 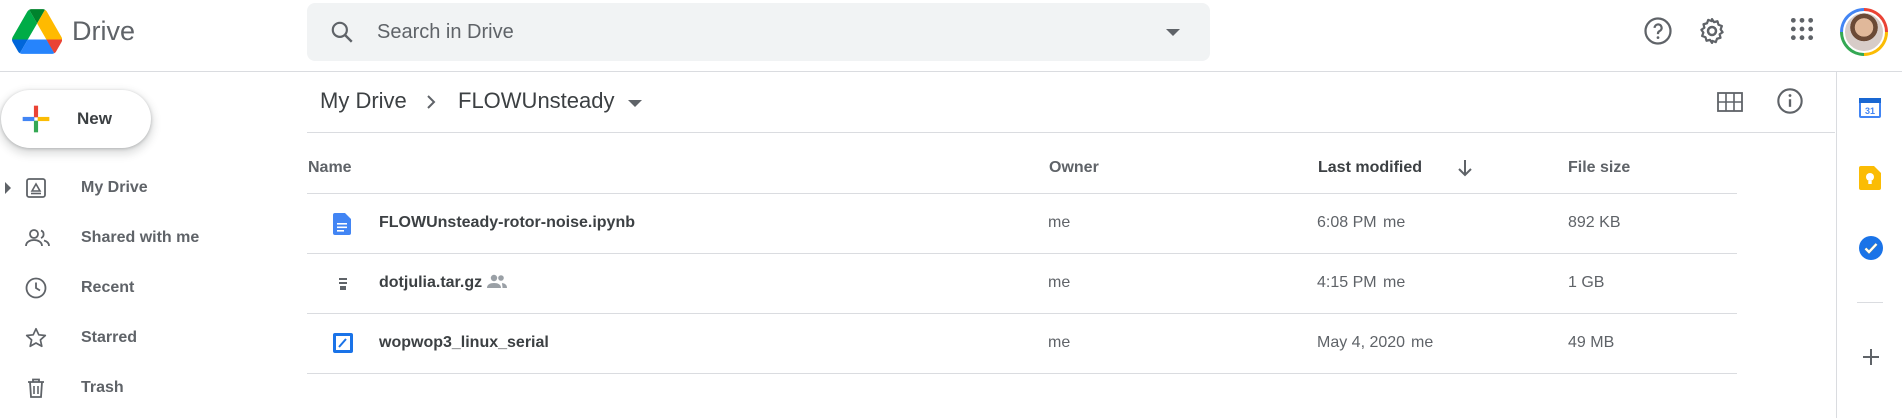 What do you see at coordinates (1022, 284) in the screenshot?
I see `table-row: dotjulia.tar.gz me 4:15 PM me 1 GB` at bounding box center [1022, 284].